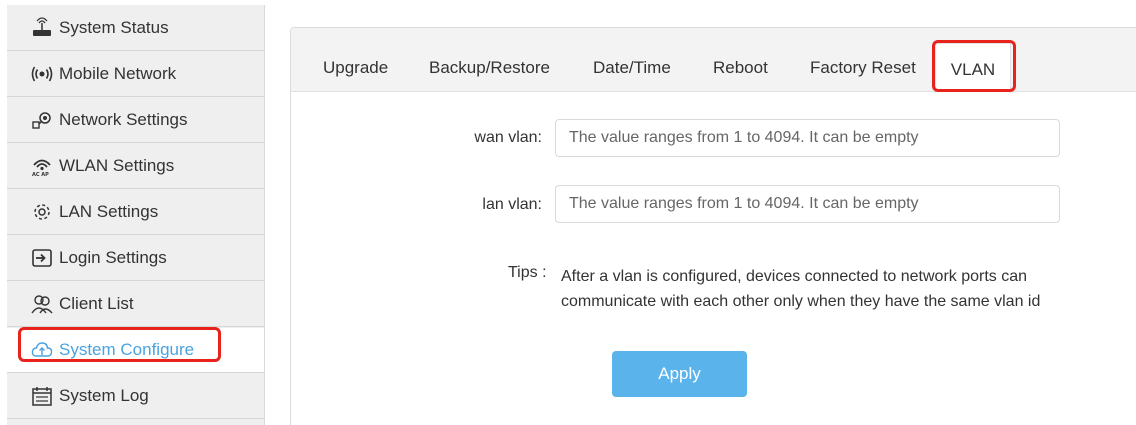 The image size is (1136, 425). I want to click on tab-backup-restore: Backup/Restore, so click(489, 68).